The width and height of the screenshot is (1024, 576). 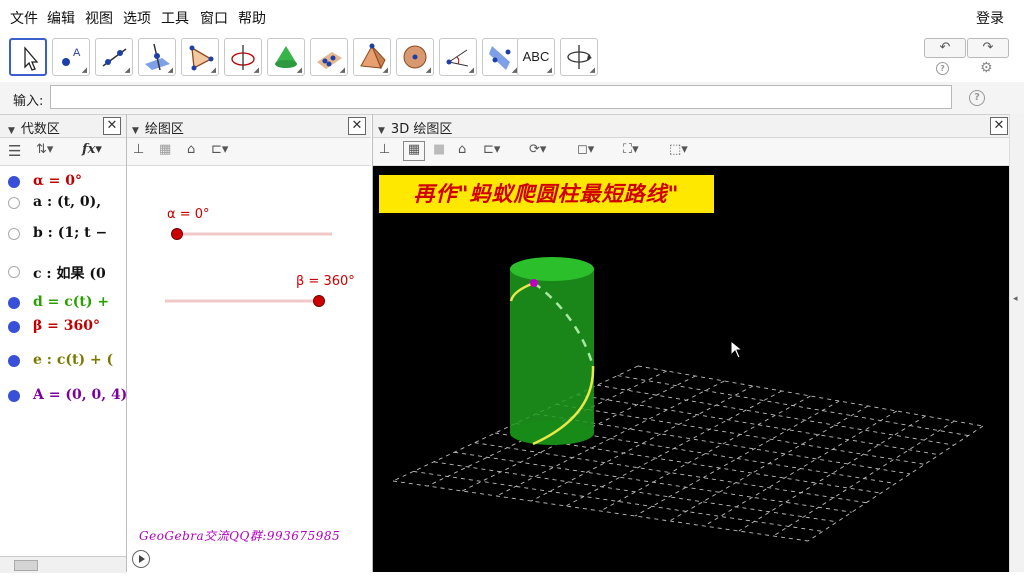 What do you see at coordinates (177, 234) in the screenshot?
I see `slider-alpha-handle` at bounding box center [177, 234].